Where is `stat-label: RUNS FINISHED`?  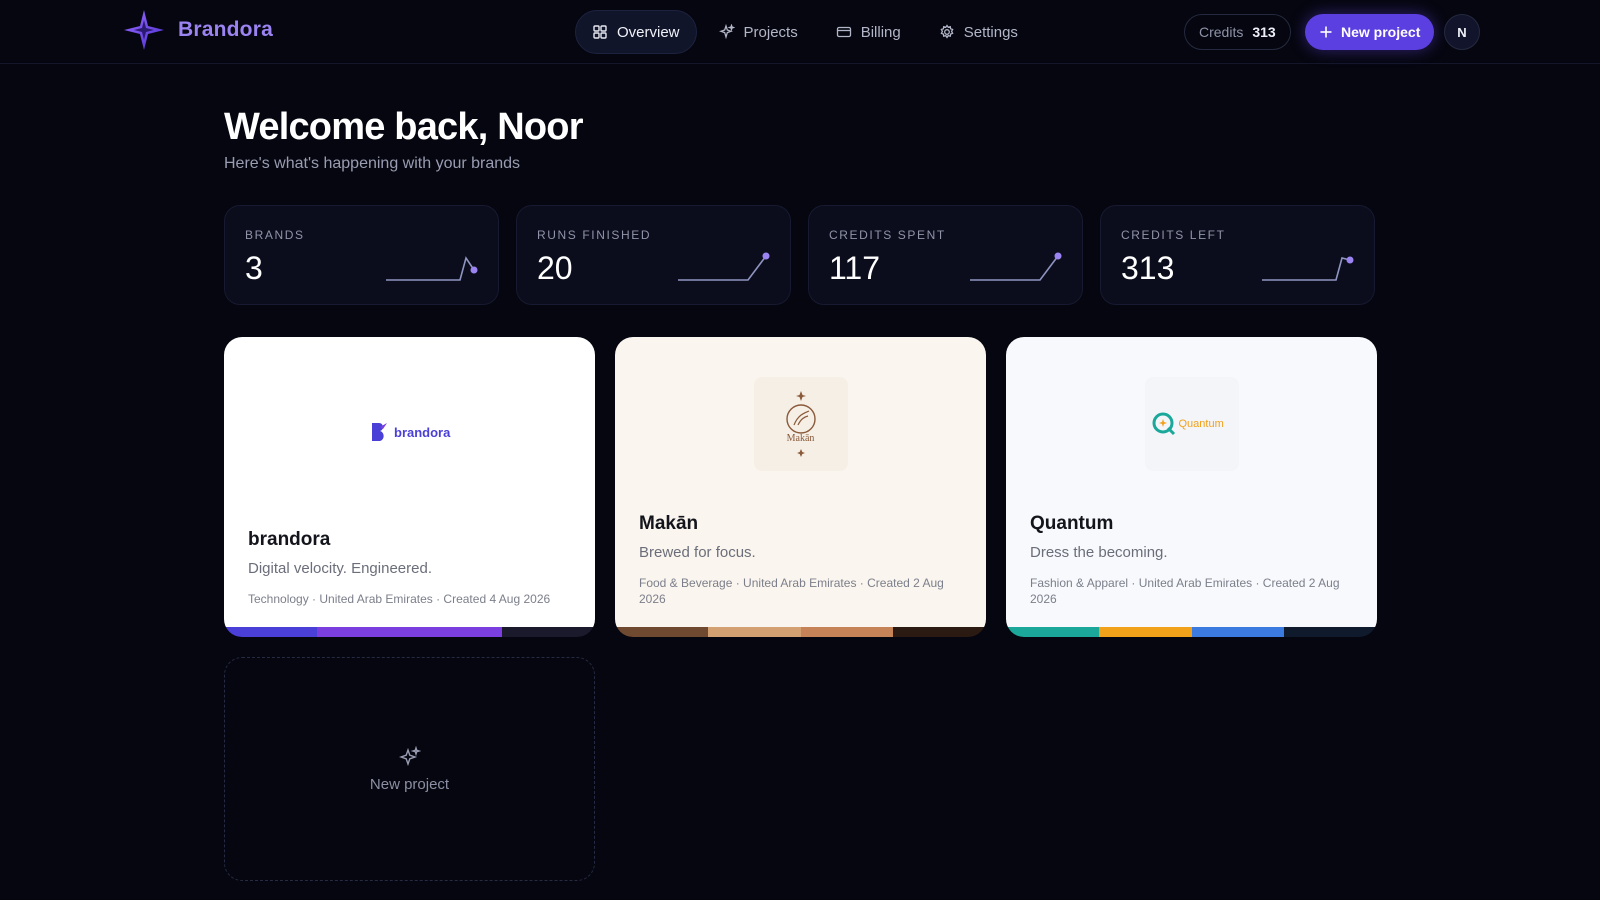
stat-label: RUNS FINISHED is located at coordinates (594, 235).